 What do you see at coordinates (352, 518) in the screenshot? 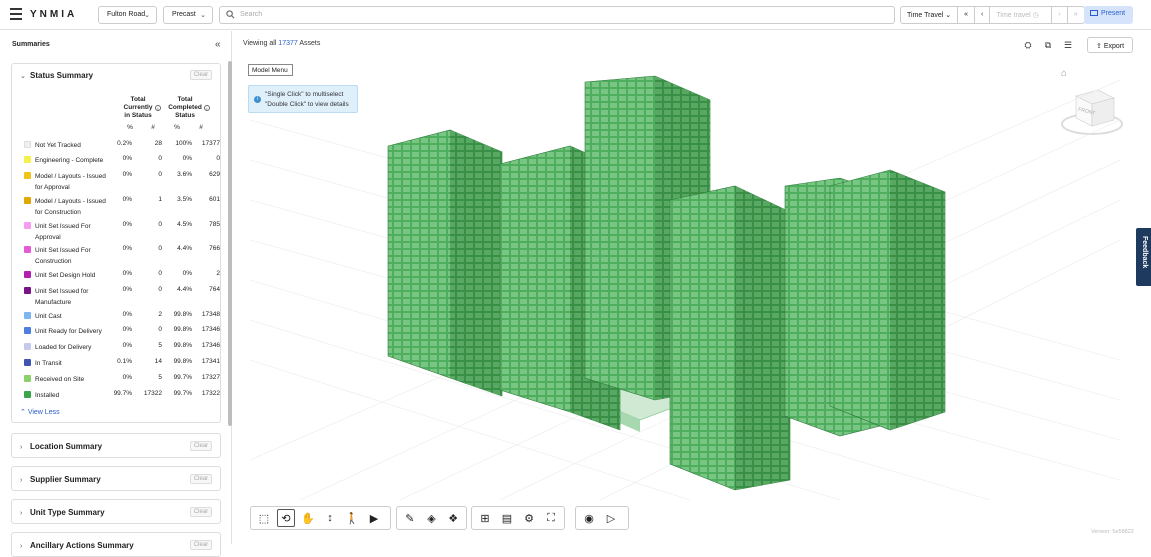
I see `walk-icon: 🚶` at bounding box center [352, 518].